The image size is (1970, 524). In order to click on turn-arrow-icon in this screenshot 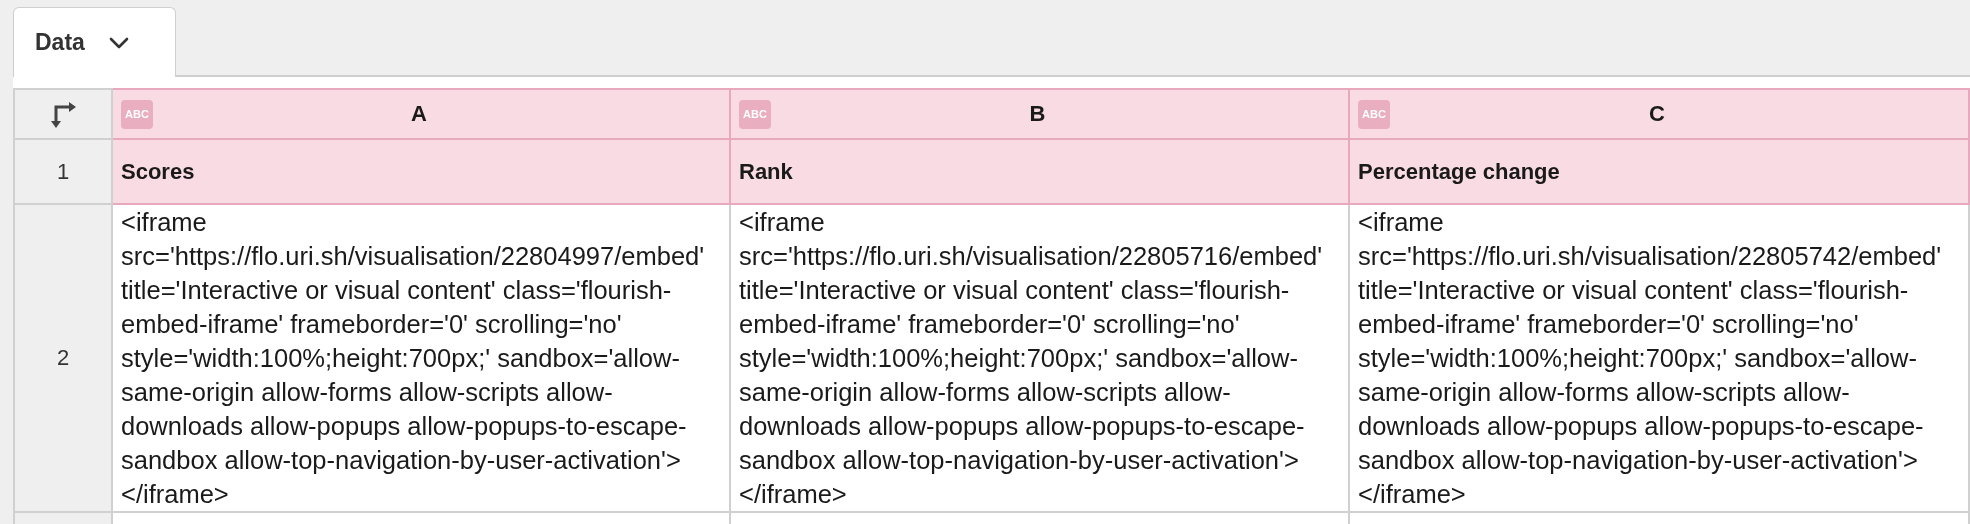, I will do `click(63, 114)`.